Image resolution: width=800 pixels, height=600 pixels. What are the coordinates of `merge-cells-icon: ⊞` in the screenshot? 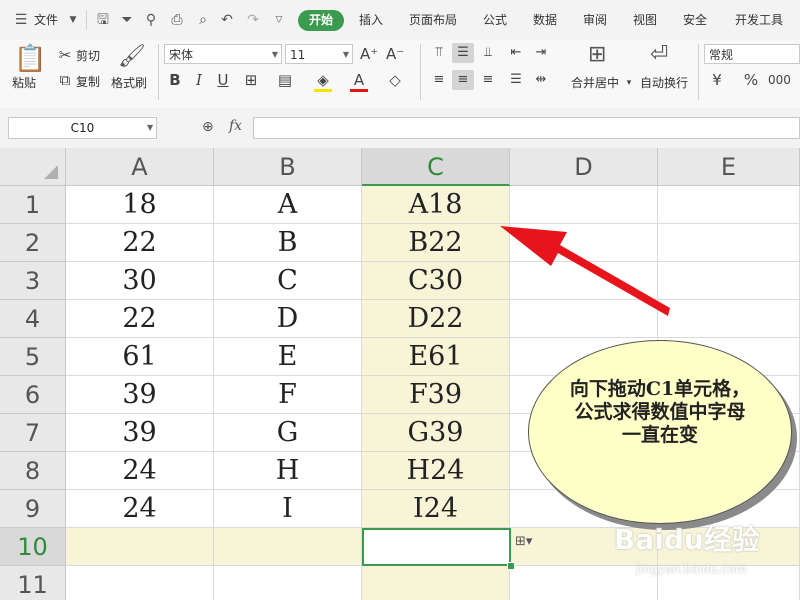 It's located at (597, 54).